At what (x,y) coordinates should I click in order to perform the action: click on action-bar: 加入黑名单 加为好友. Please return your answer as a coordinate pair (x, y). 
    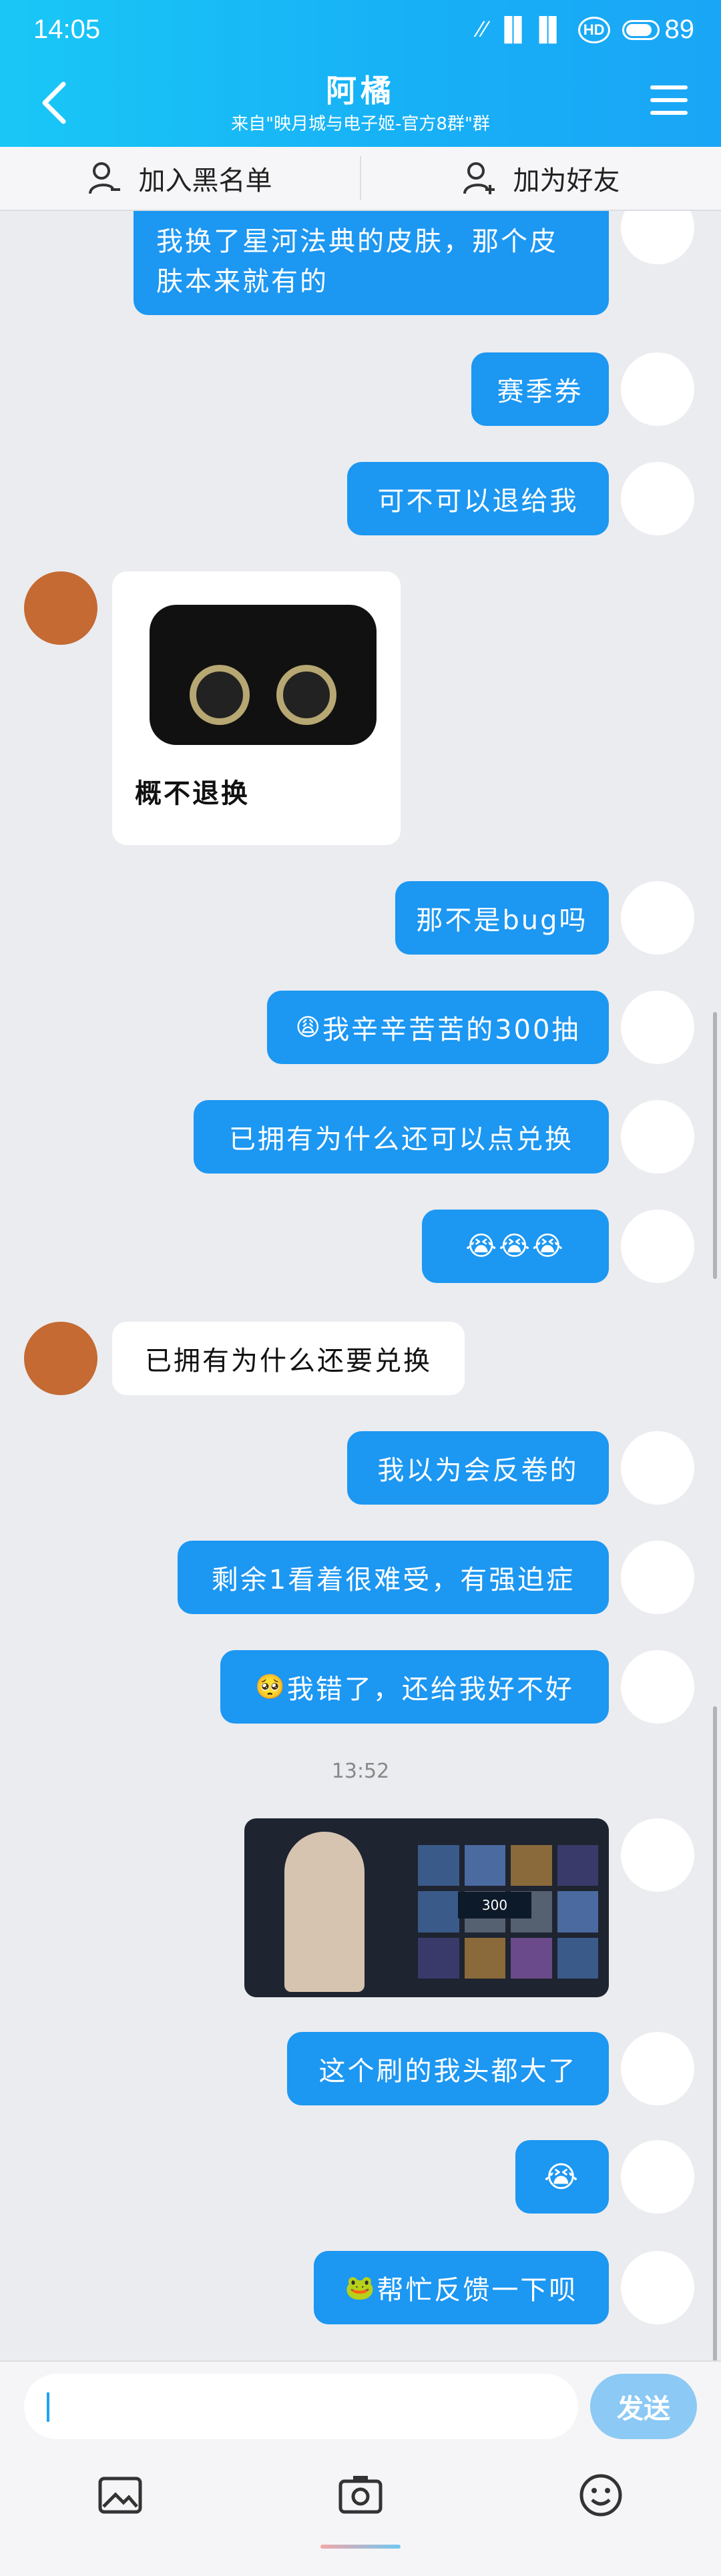
    Looking at the image, I should click on (360, 179).